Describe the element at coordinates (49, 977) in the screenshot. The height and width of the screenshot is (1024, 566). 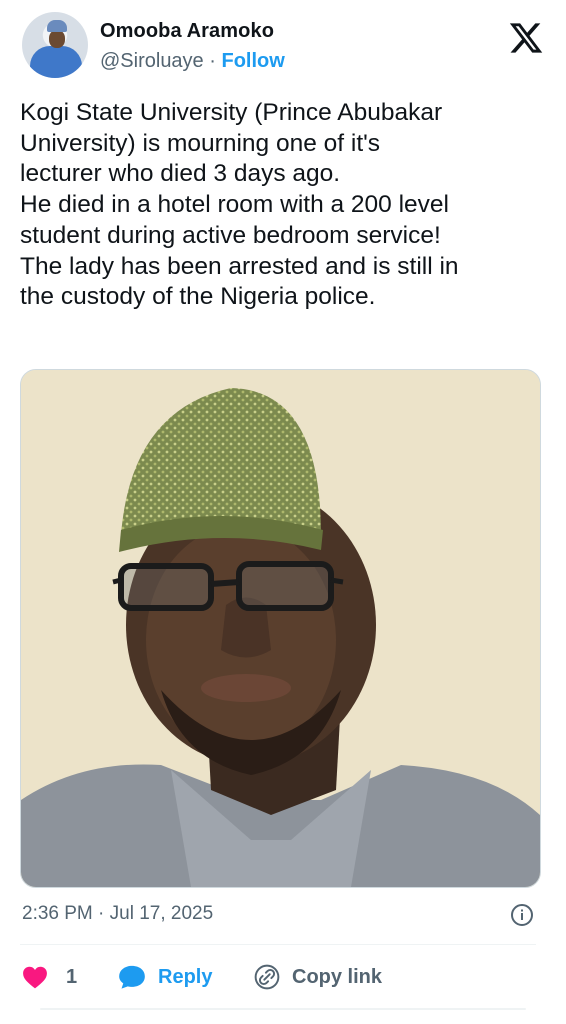
I see `like-button: 1` at that location.